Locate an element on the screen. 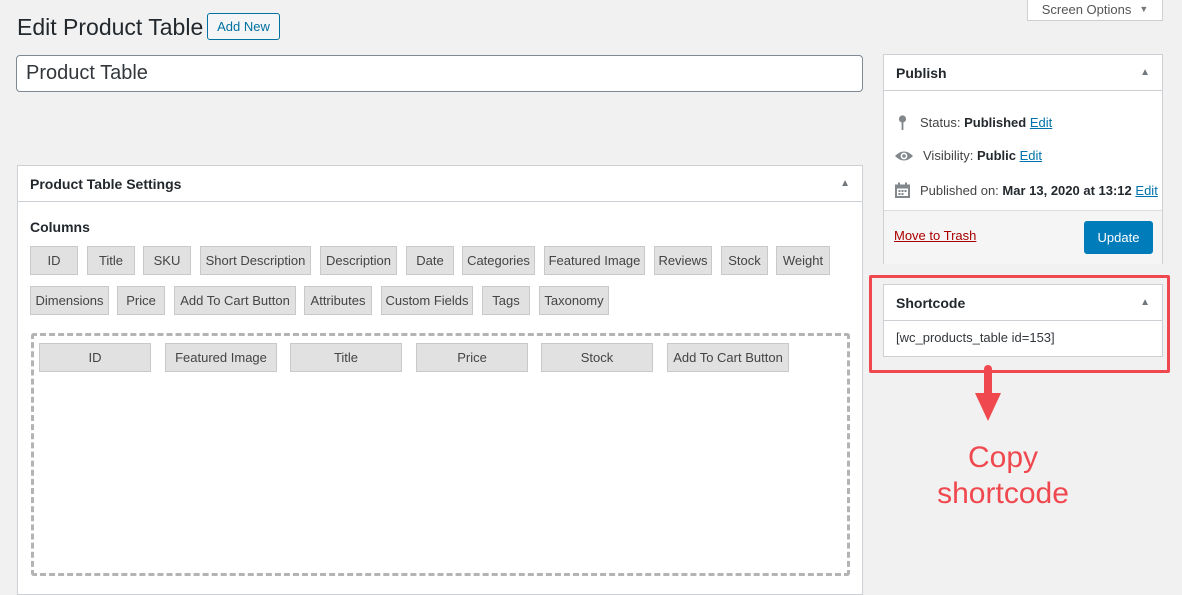  visibility-row: Visibility: Public Edit is located at coordinates (968, 155).